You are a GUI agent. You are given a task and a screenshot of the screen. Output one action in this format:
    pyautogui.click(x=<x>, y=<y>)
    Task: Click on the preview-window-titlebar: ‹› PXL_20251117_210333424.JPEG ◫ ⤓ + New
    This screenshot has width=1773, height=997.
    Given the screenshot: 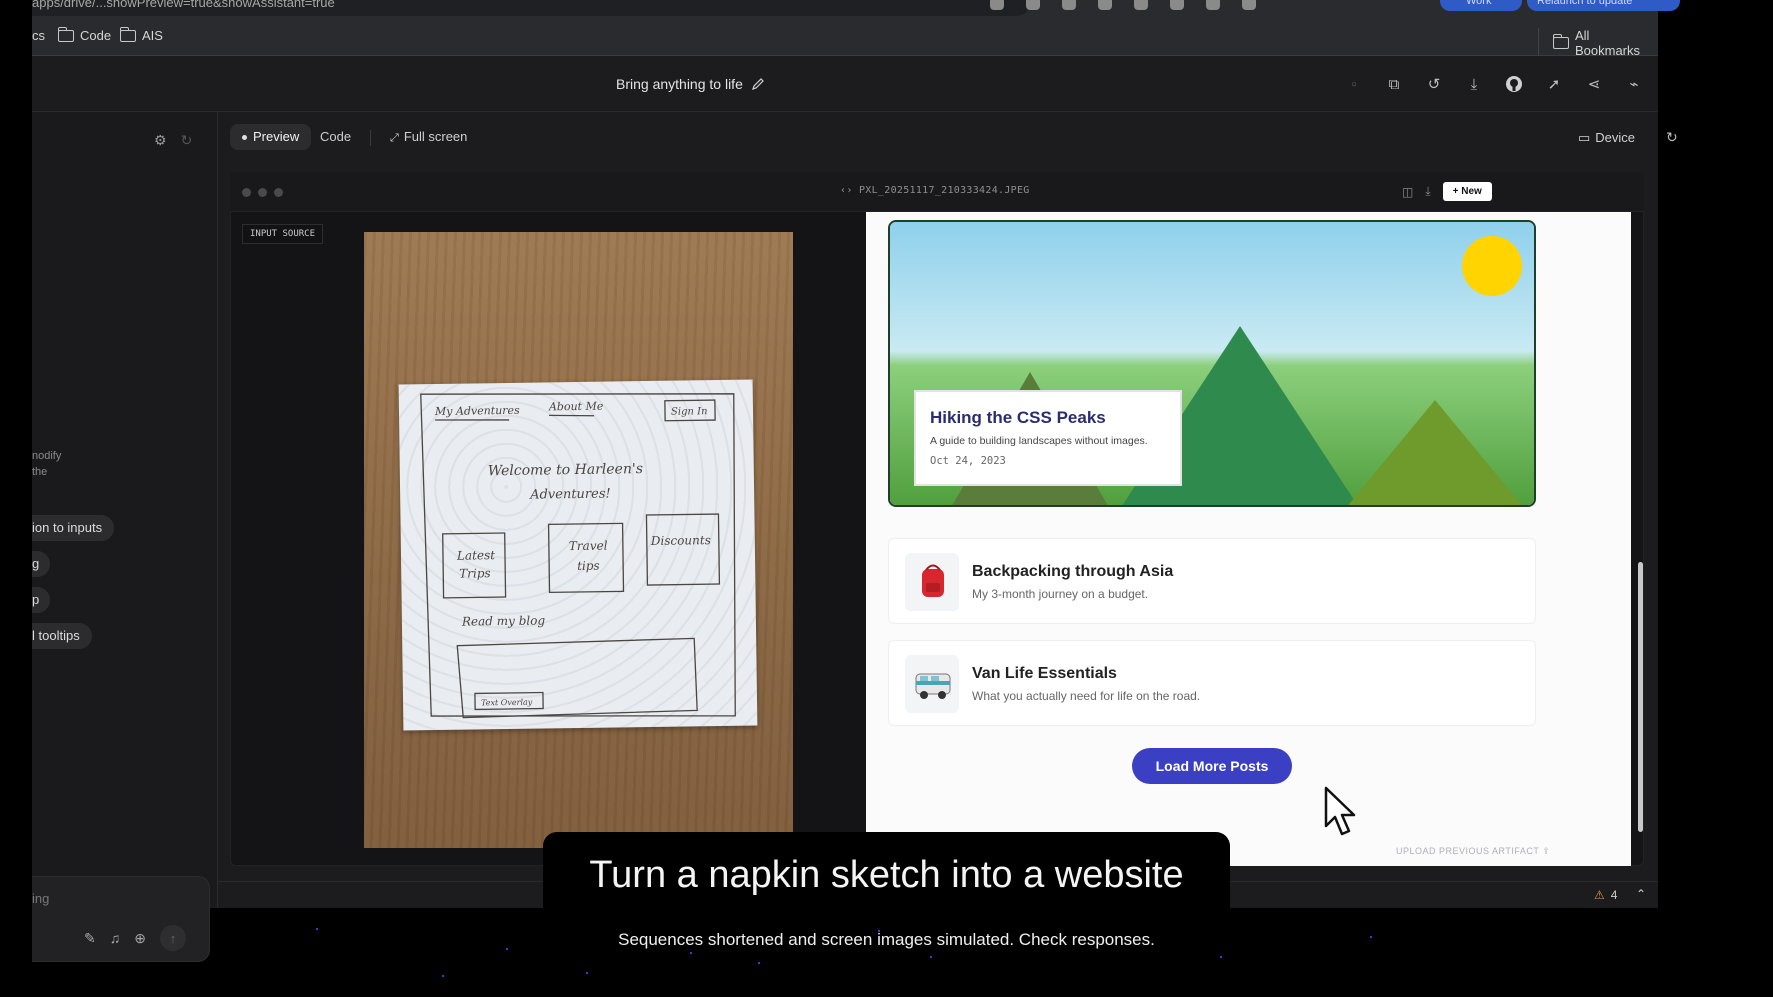 What is the action you would take?
    pyautogui.click(x=937, y=192)
    